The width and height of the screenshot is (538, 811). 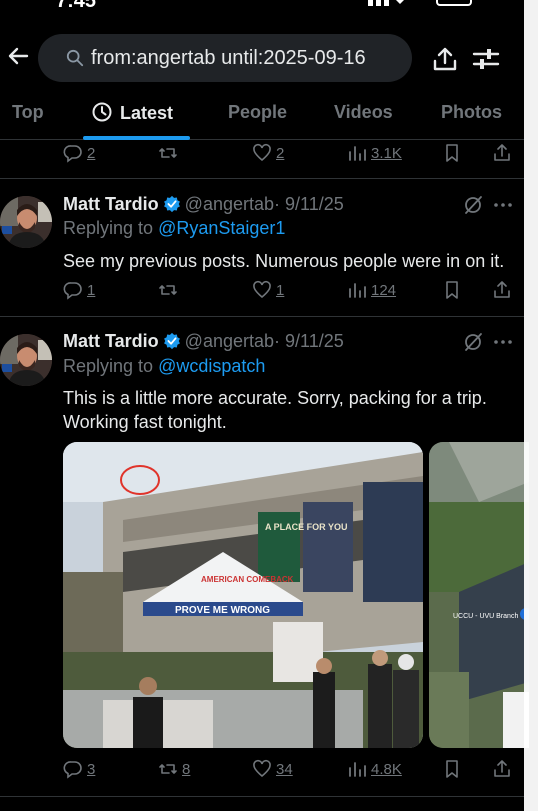 What do you see at coordinates (186, 769) in the screenshot?
I see `repost-count: 8` at bounding box center [186, 769].